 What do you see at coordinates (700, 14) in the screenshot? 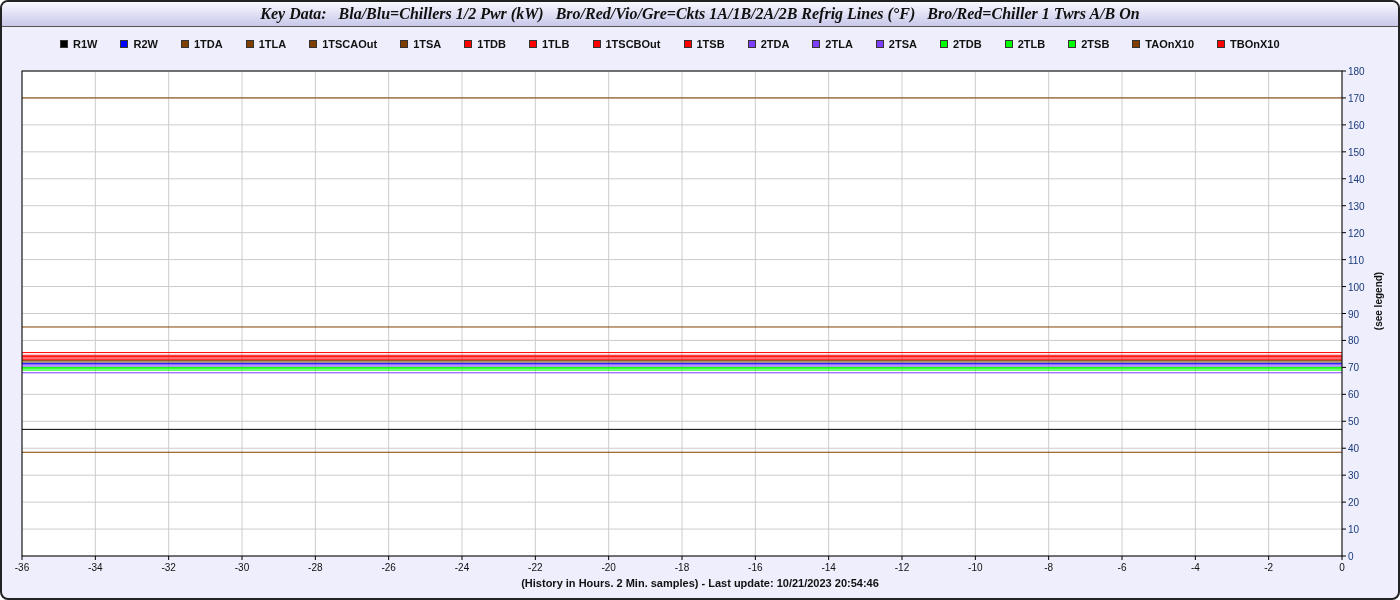
I see `chart-title: Key Data: Bla/Blu=Chillers 1/2 Pwr (kW) Bro/Red/Vio/Gre=Ckts 1A/1B/2A/2B Refrig Lines (°F) Bro/Red=Chiller 1 Twrs A/B On` at bounding box center [700, 14].